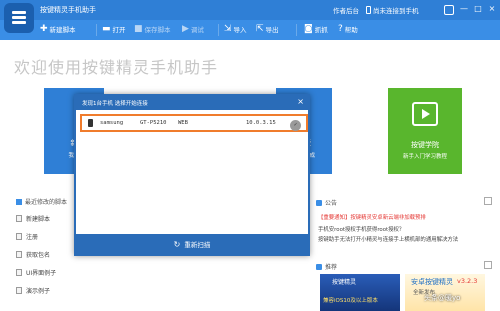  I want to click on refresh-scan-button: ↻ 重新扫描, so click(192, 244).